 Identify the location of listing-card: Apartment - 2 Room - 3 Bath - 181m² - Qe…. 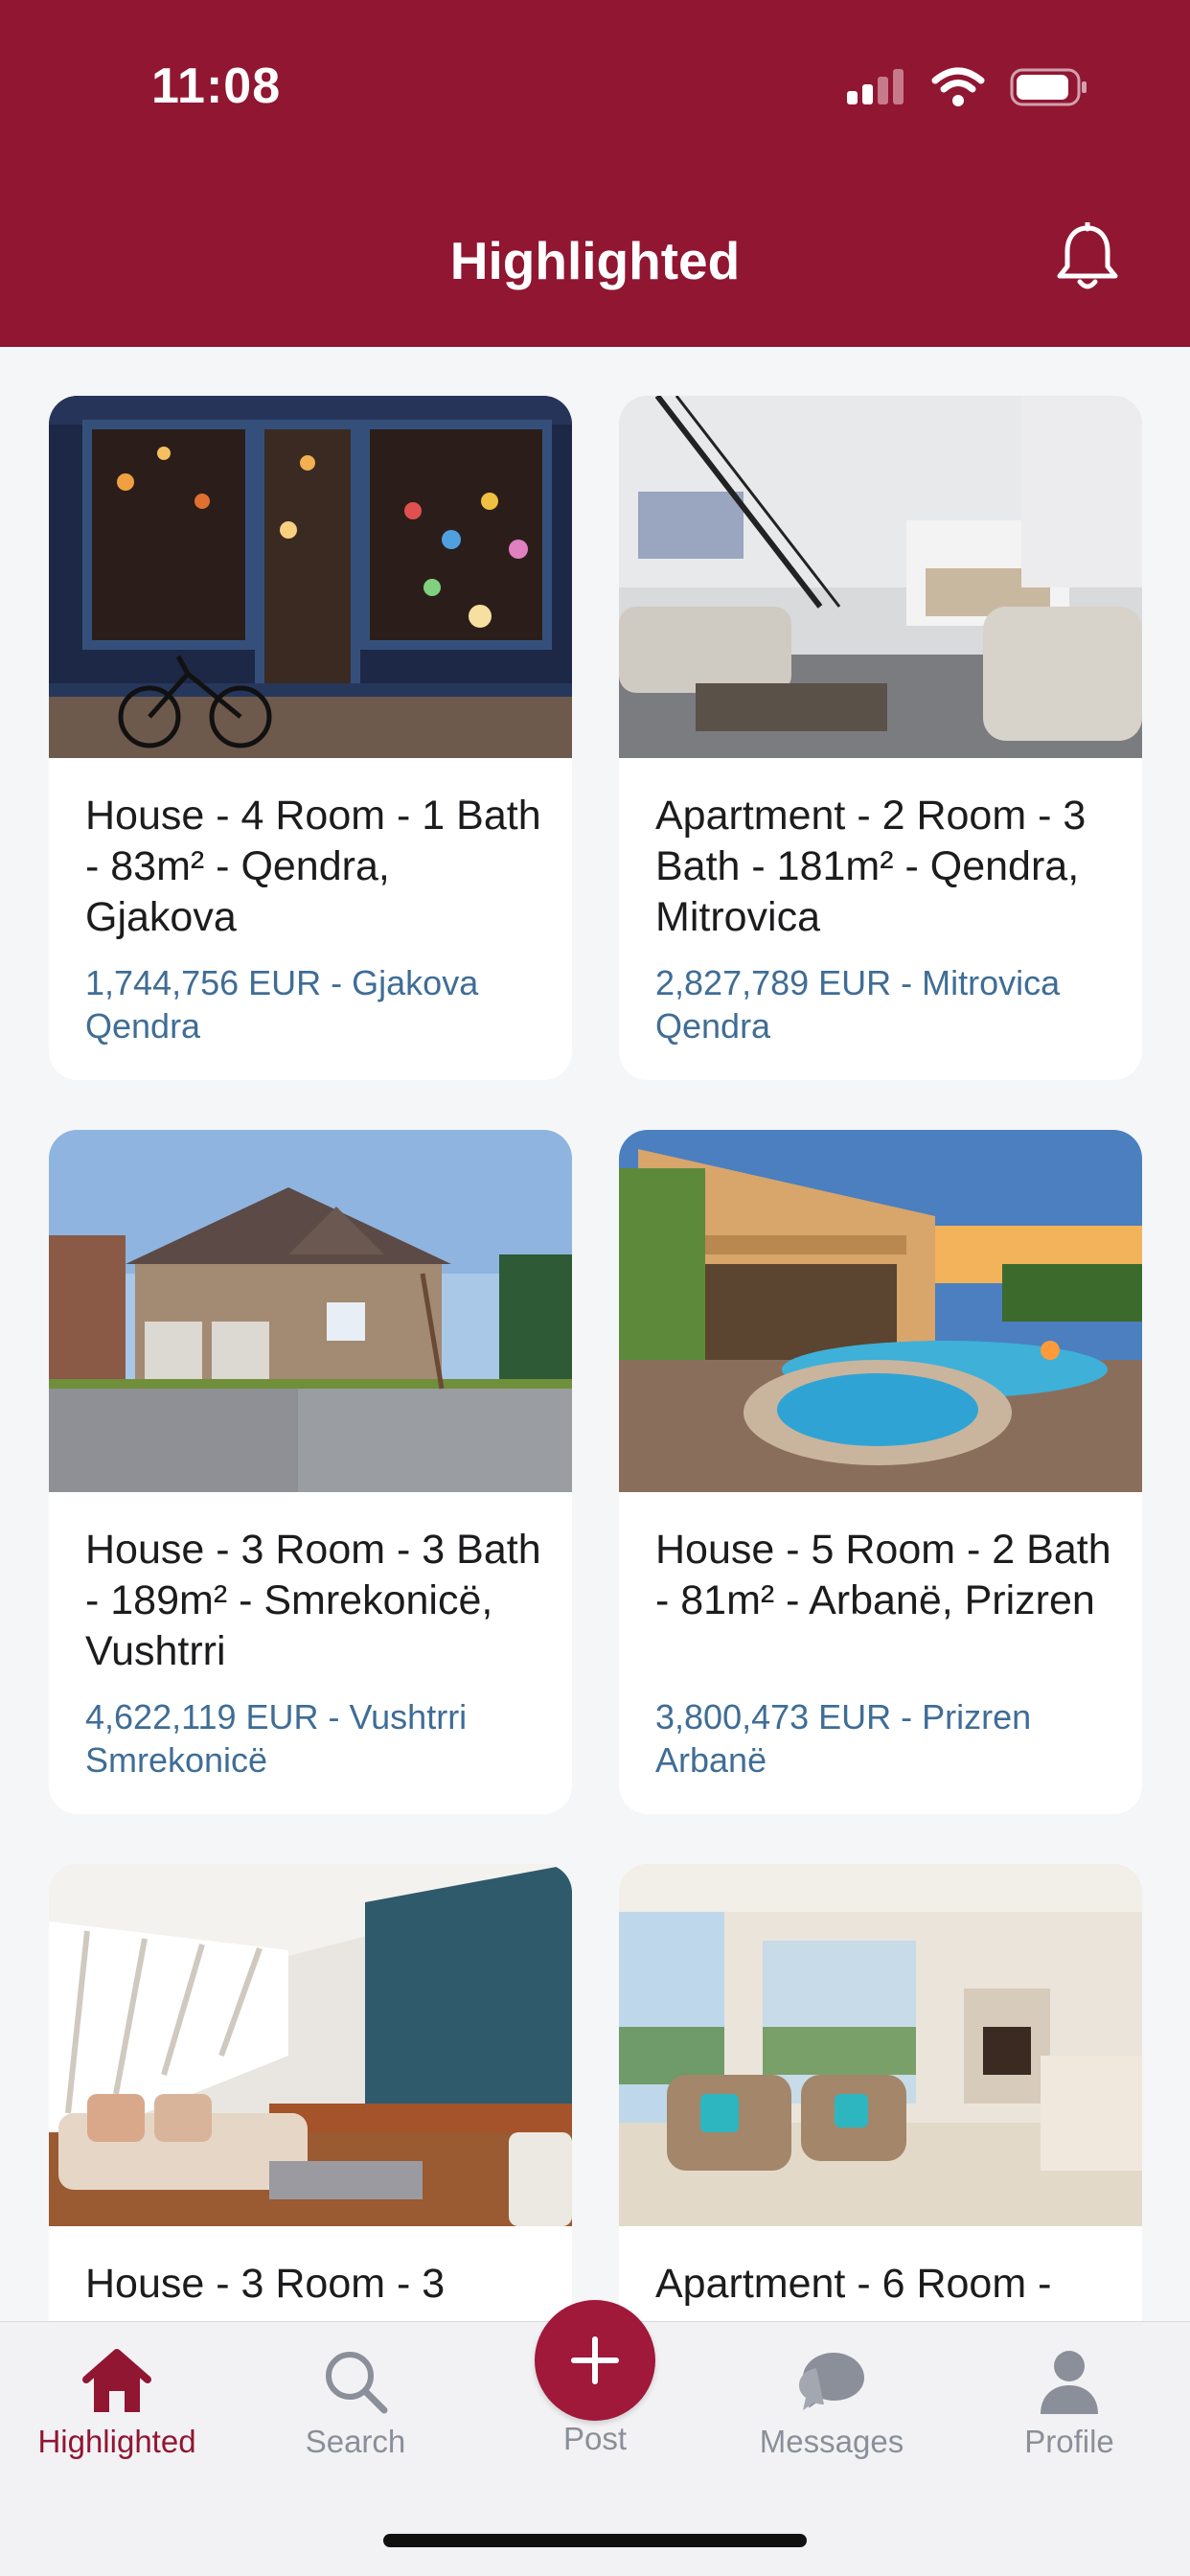
(881, 738).